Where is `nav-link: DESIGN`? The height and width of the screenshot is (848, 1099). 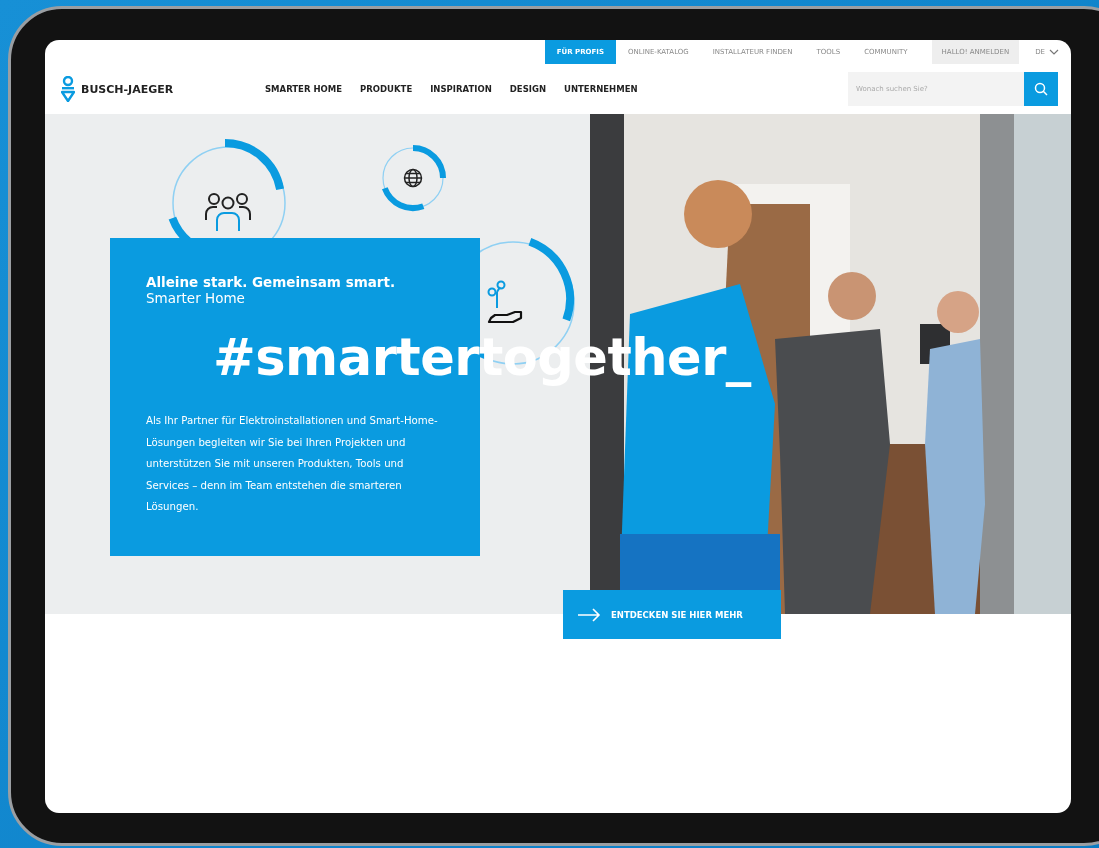
nav-link: DESIGN is located at coordinates (527, 89).